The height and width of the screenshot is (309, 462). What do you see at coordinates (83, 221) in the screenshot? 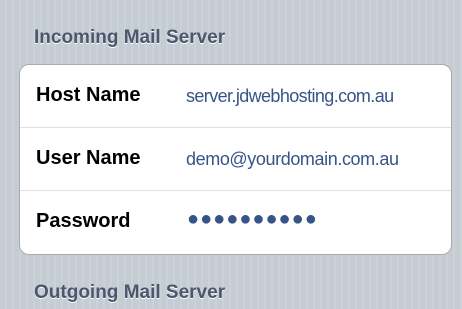
I see `password-label: Password` at bounding box center [83, 221].